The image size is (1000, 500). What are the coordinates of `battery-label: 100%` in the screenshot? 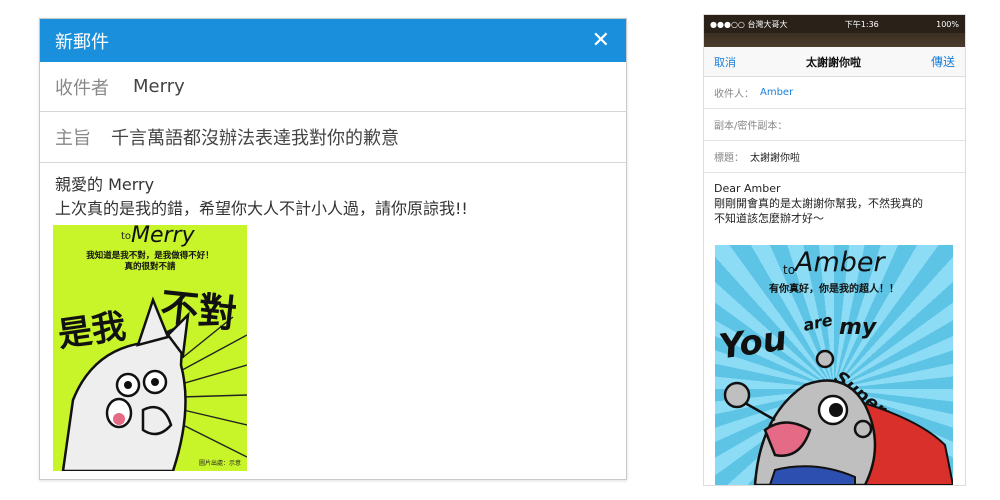 It's located at (947, 24).